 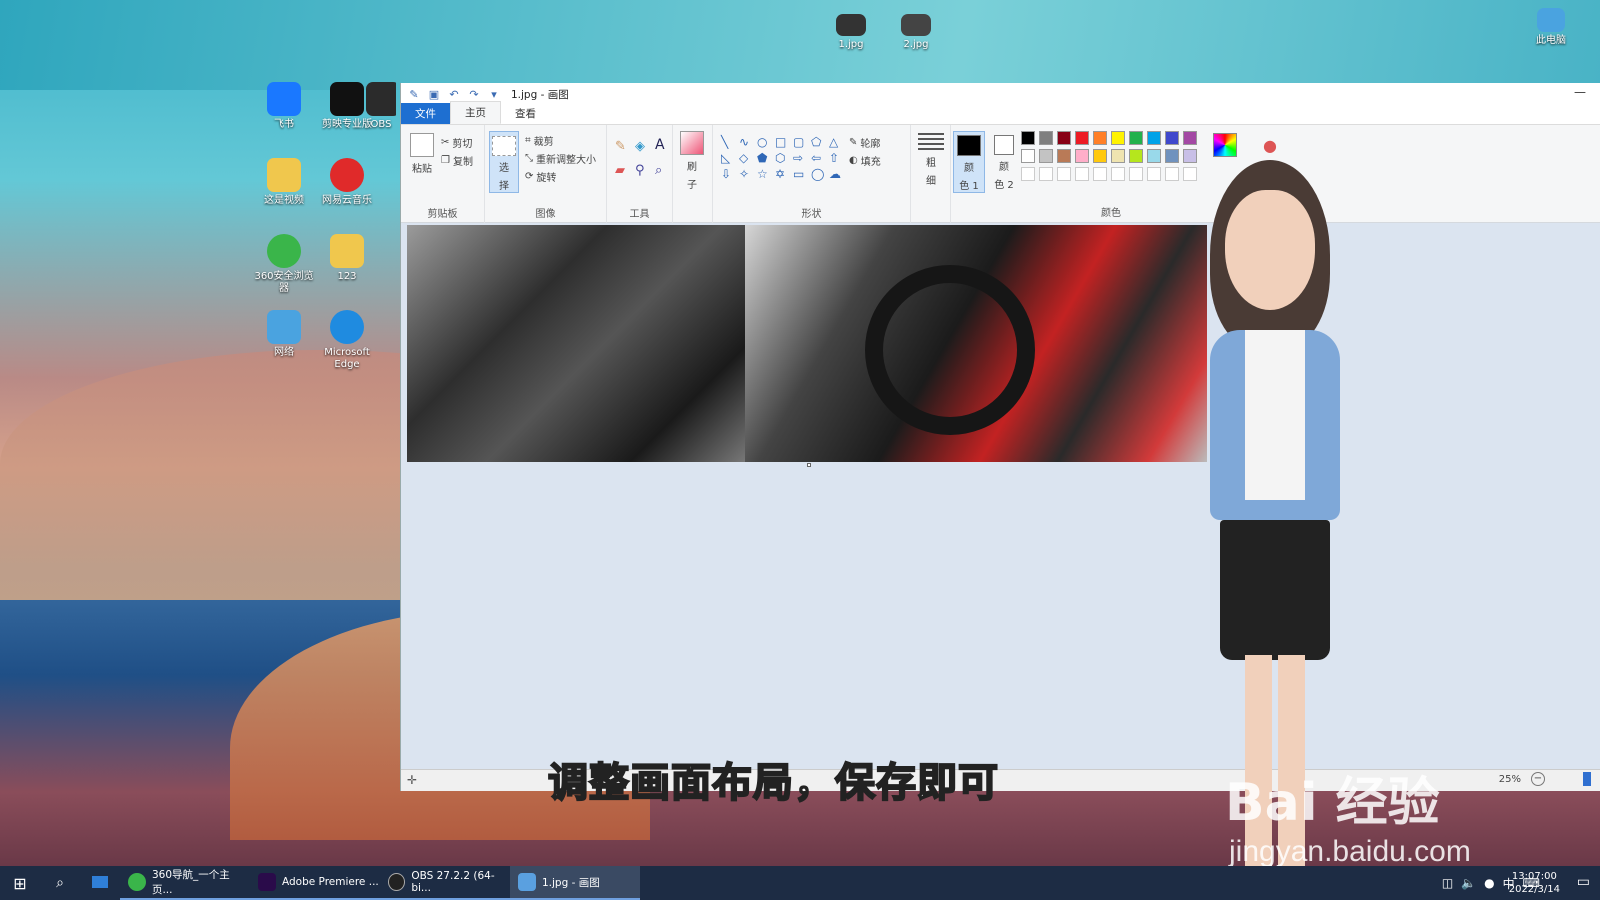 What do you see at coordinates (658, 170) in the screenshot?
I see `magnifier-icon: ⌕` at bounding box center [658, 170].